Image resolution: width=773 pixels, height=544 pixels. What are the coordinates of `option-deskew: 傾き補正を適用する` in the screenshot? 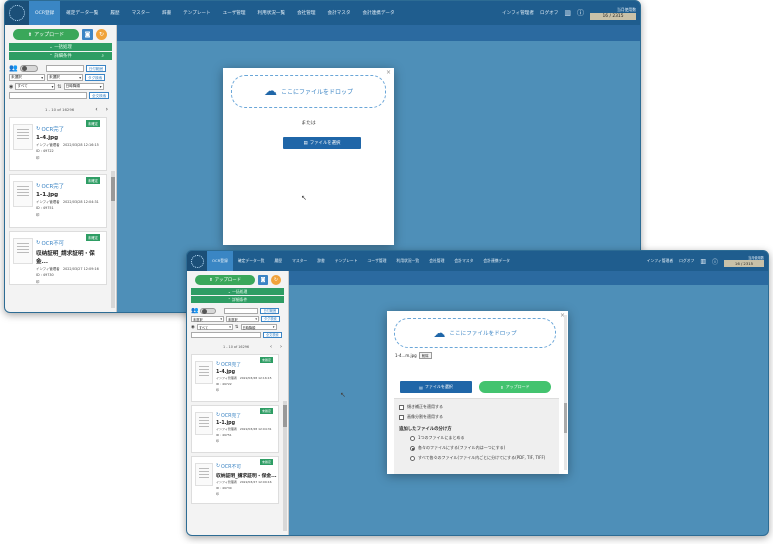 It's located at (476, 407).